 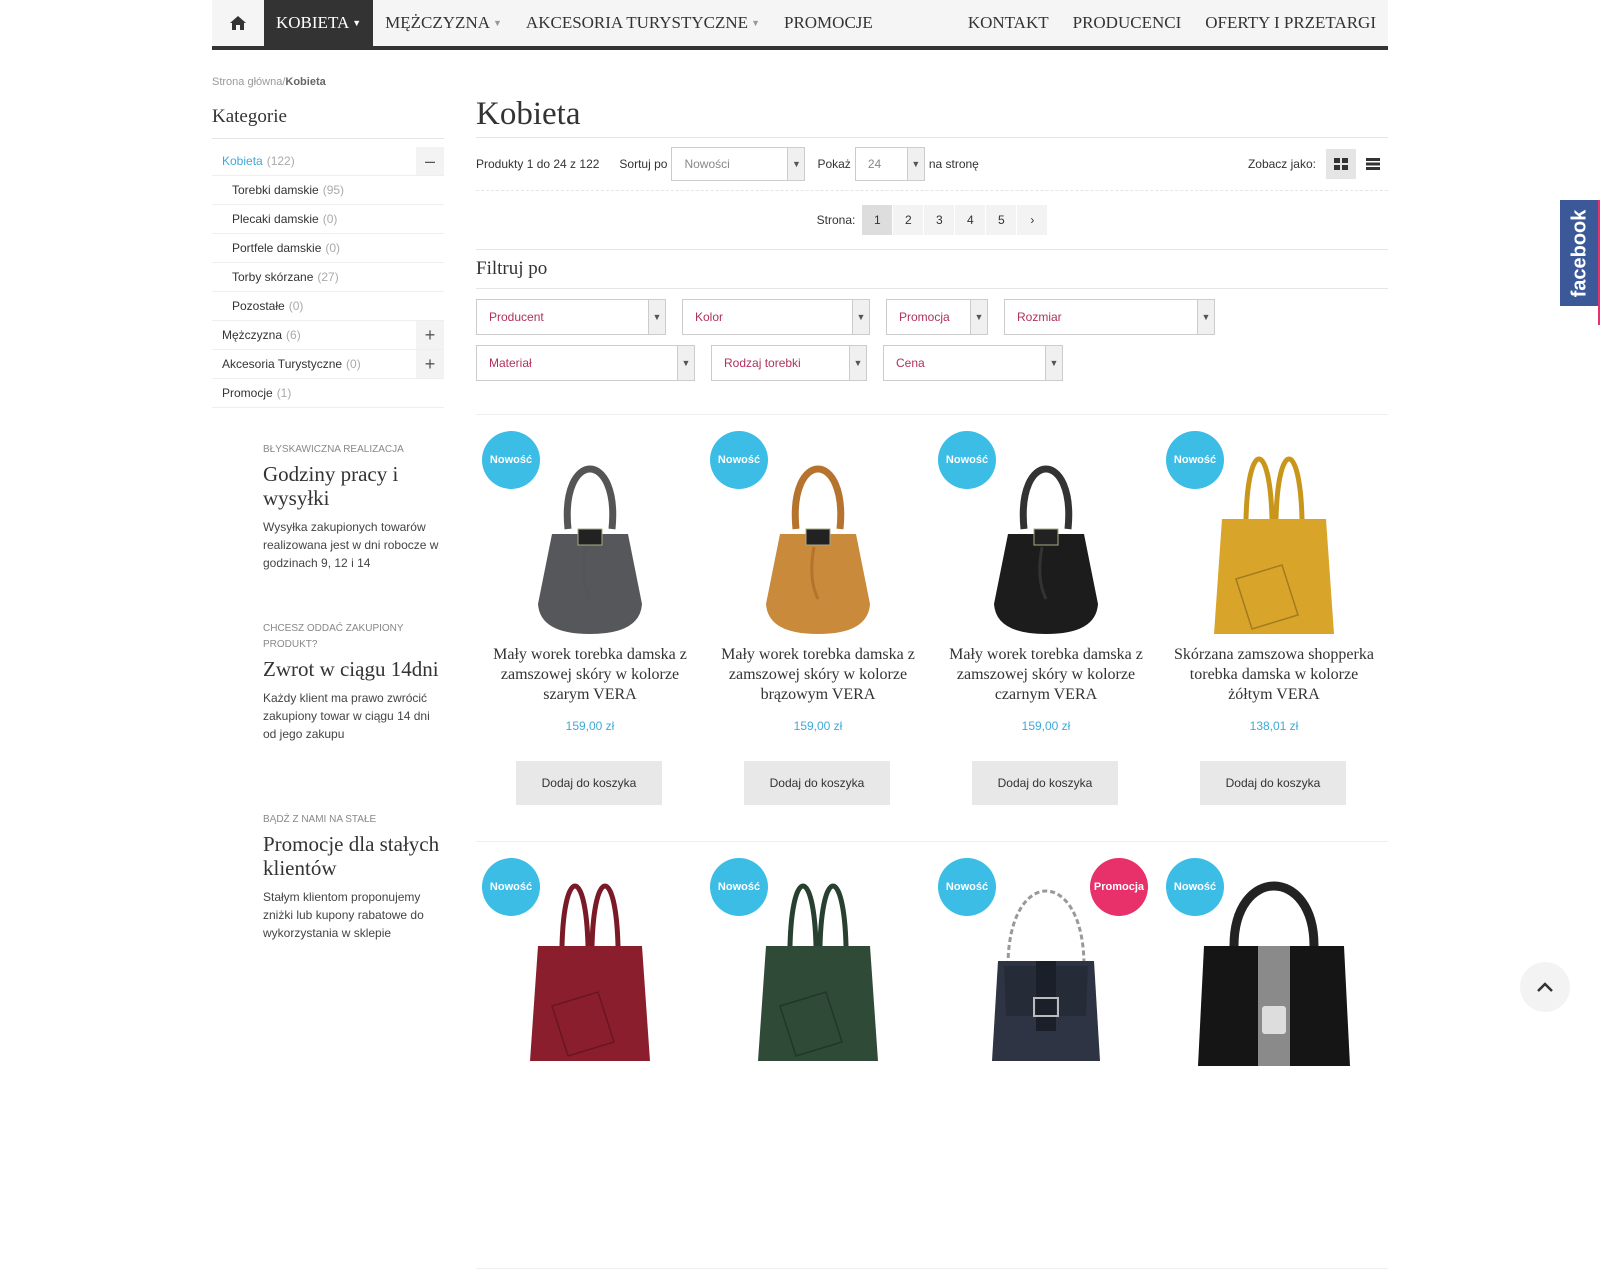 I want to click on collapse-icon: –, so click(x=430, y=161).